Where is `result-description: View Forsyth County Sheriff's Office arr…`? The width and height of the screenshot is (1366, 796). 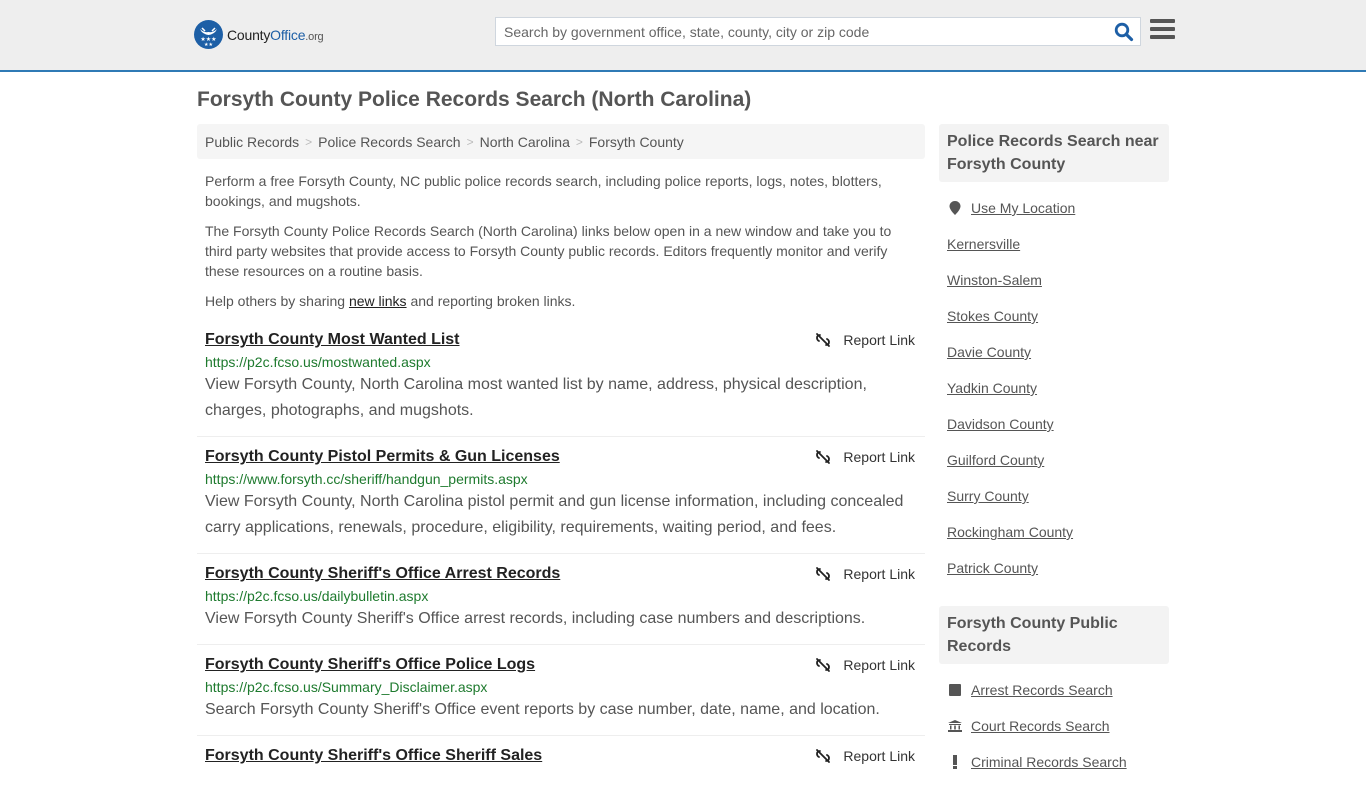
result-description: View Forsyth County Sheriff's Office arr… is located at coordinates (535, 618).